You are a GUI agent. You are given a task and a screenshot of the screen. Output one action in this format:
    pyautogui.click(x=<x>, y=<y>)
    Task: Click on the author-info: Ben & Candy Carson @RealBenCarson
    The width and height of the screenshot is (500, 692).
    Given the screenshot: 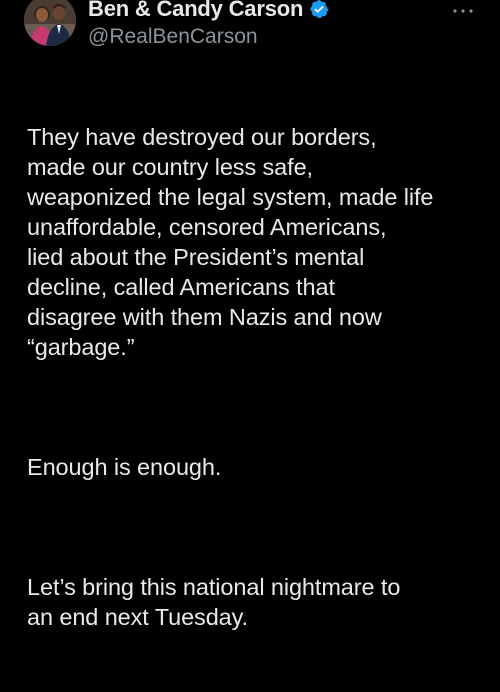 What is the action you would take?
    pyautogui.click(x=208, y=26)
    